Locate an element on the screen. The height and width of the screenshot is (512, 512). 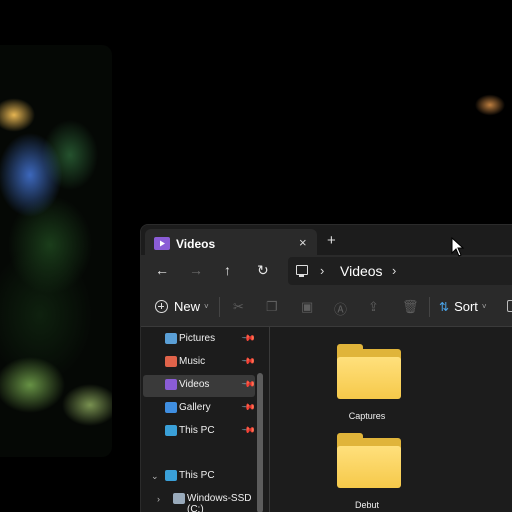
folder-debut: Debut is located at coordinates (367, 467).